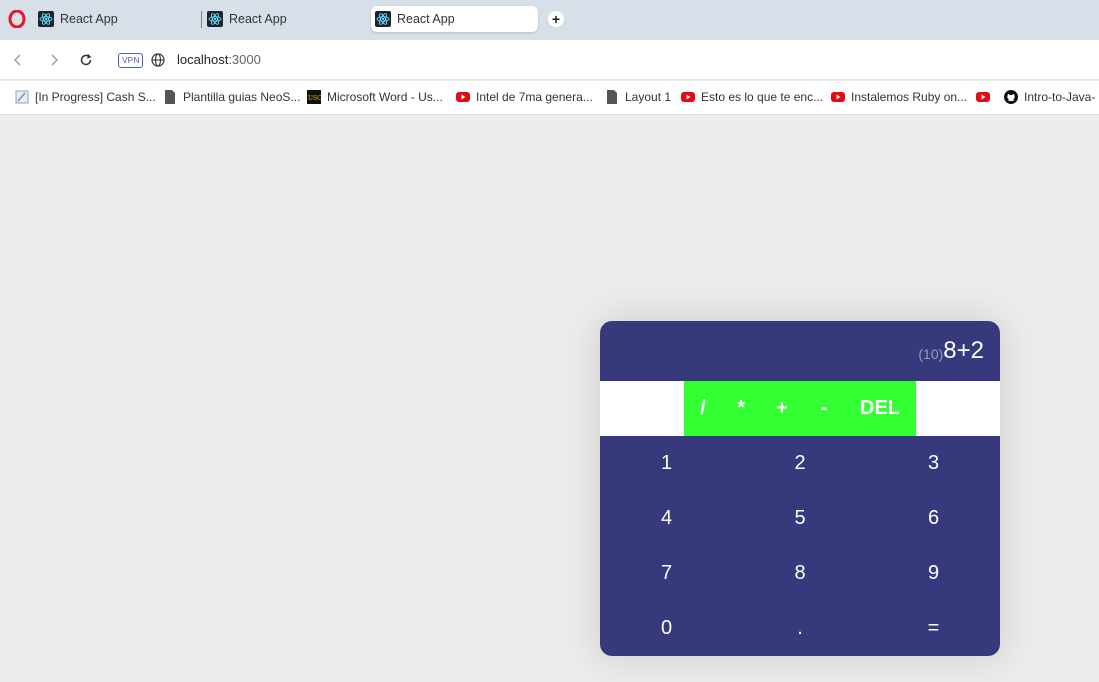  I want to click on forward-arrow-icon, so click(55, 60).